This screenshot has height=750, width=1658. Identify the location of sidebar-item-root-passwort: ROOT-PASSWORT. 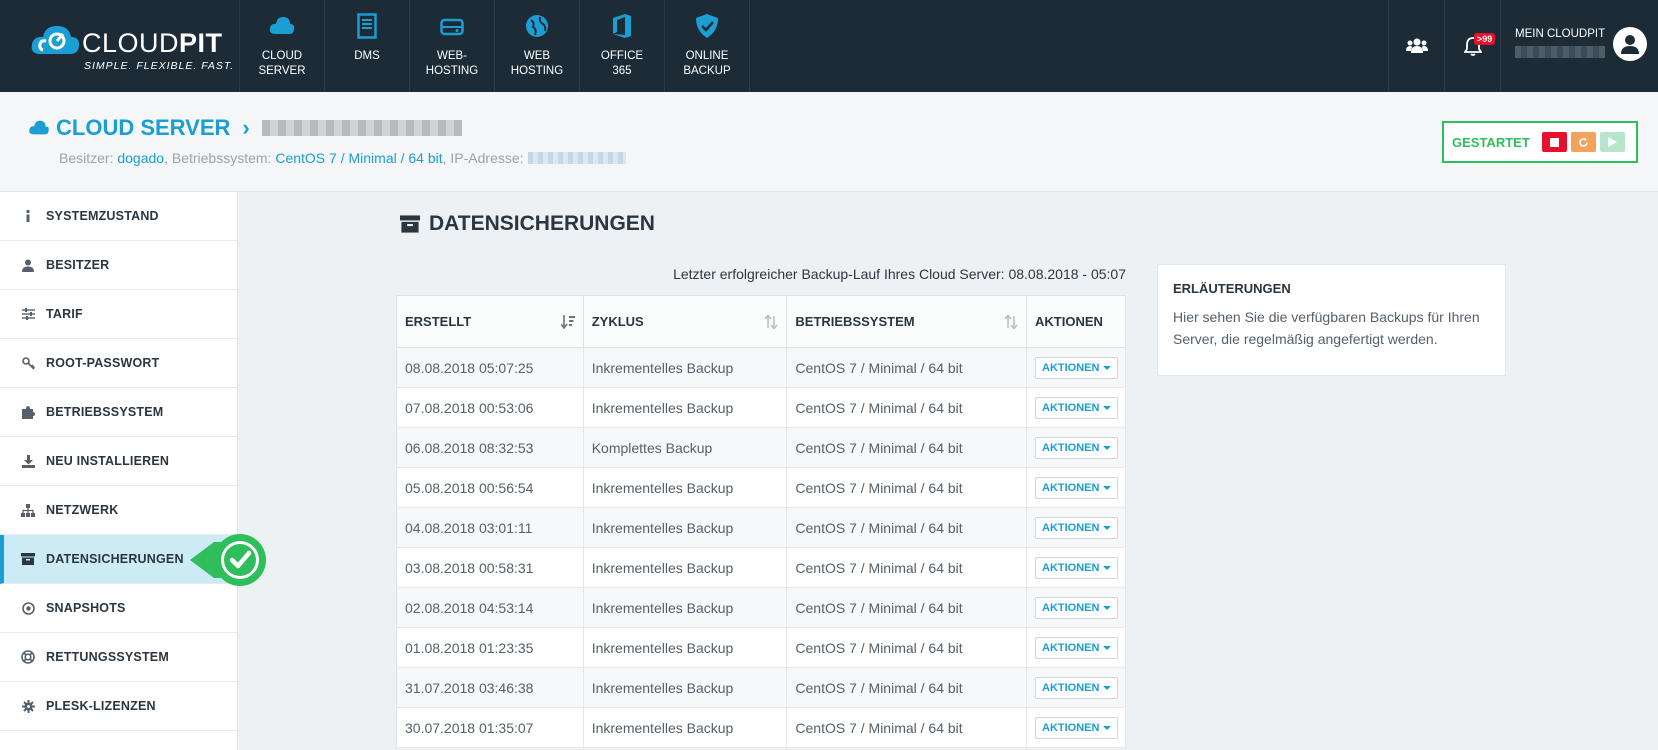
(118, 363).